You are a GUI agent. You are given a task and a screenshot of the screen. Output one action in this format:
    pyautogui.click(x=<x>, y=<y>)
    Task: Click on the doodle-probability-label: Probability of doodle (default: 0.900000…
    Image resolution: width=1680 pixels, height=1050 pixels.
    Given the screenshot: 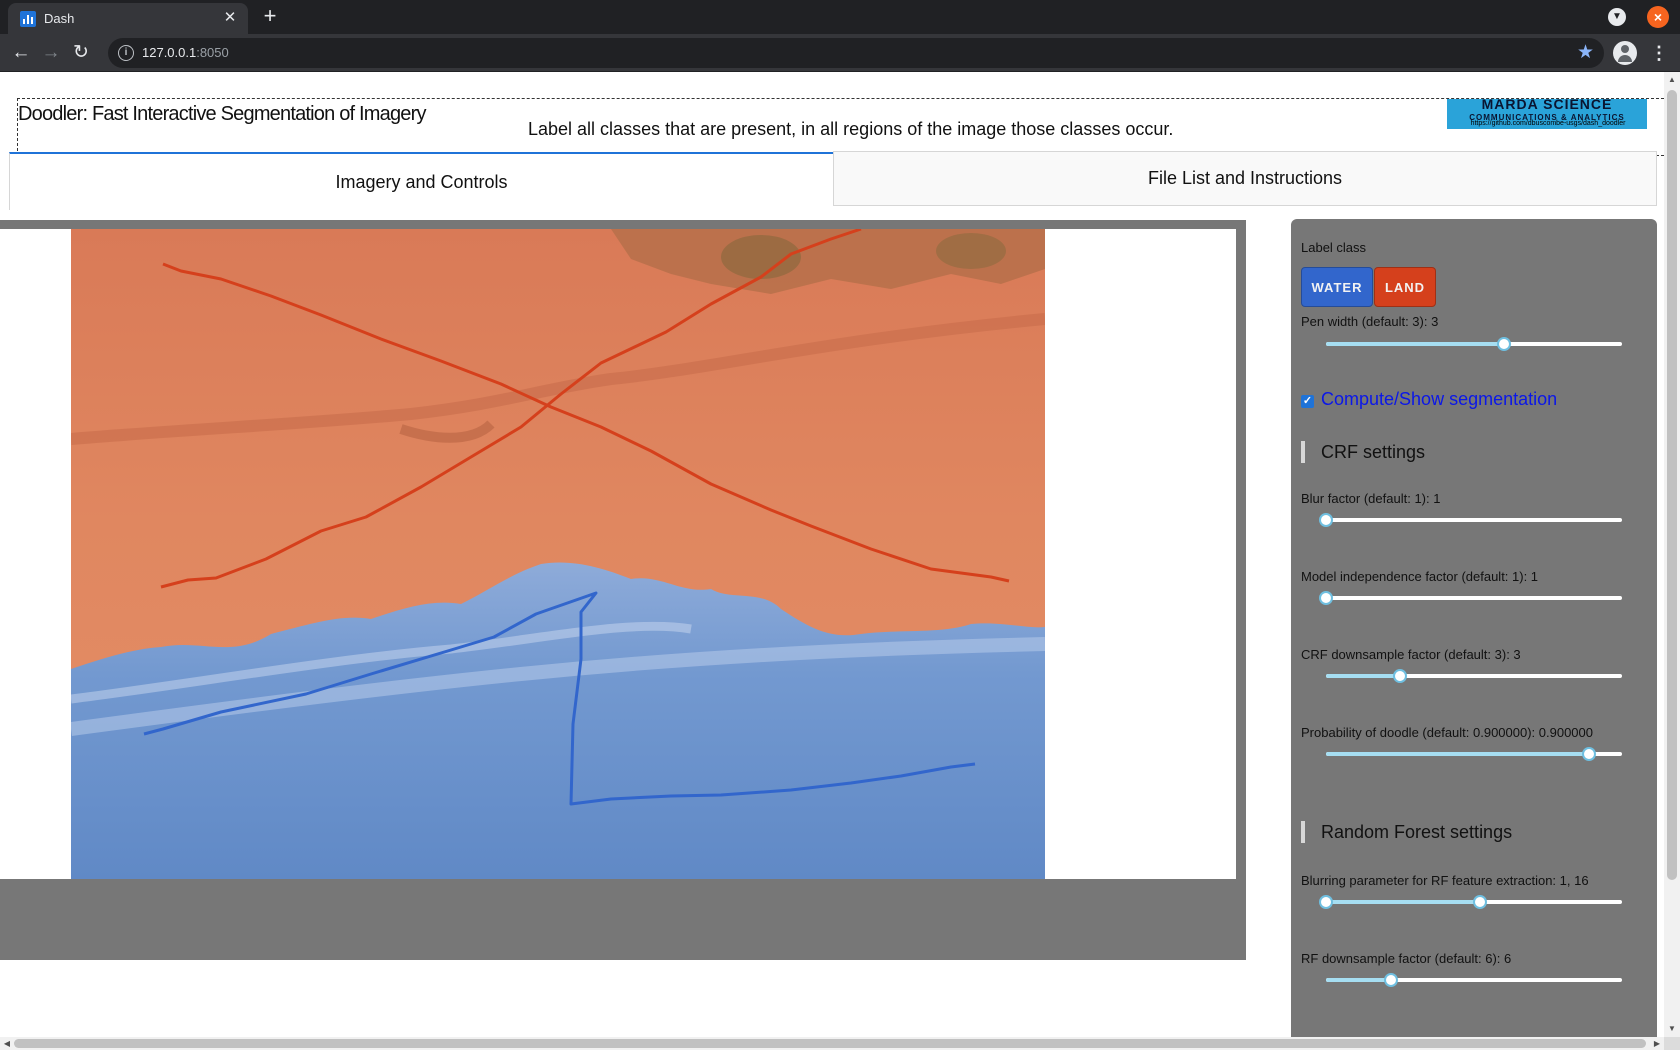 What is the action you would take?
    pyautogui.click(x=1447, y=732)
    